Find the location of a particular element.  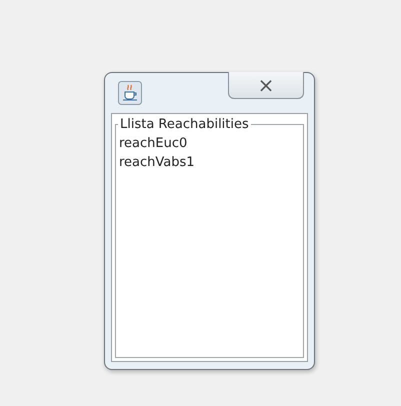

coffee-cup-icon is located at coordinates (130, 93).